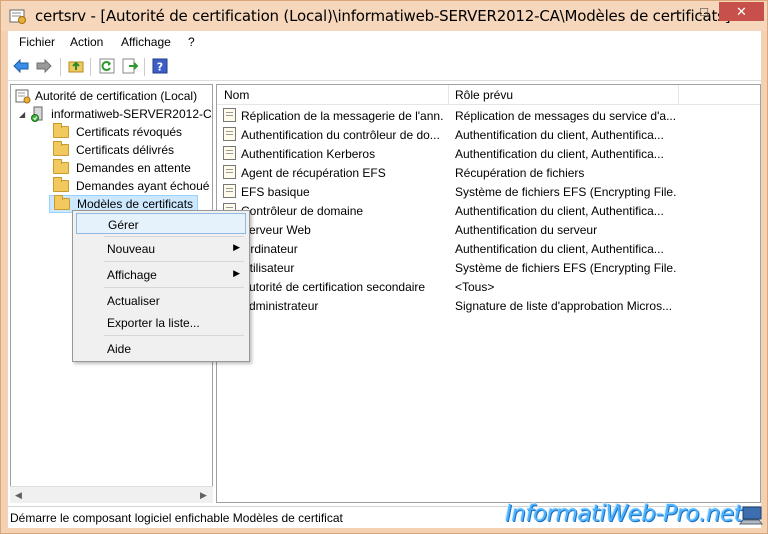 The height and width of the screenshot is (534, 768). Describe the element at coordinates (236, 95) in the screenshot. I see `column-header-name: Nom` at that location.